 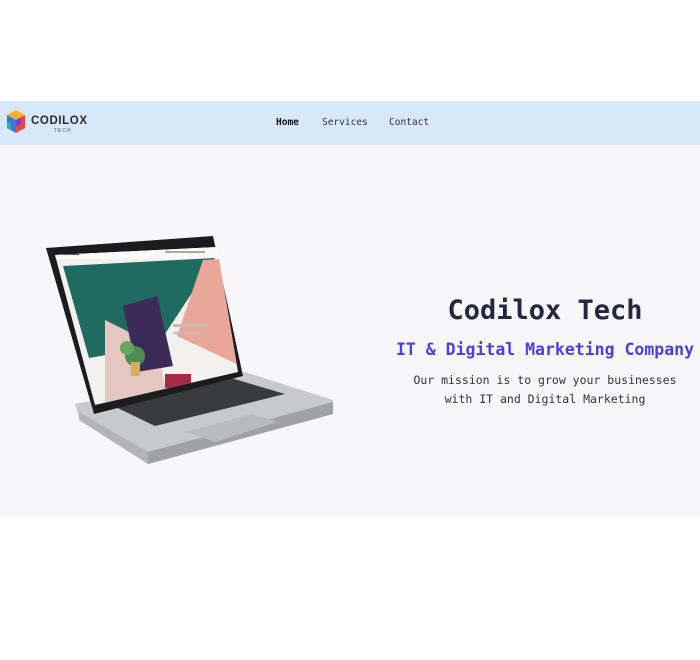 I want to click on hero-mission-line2: with IT and Digital Marketing, so click(x=545, y=399).